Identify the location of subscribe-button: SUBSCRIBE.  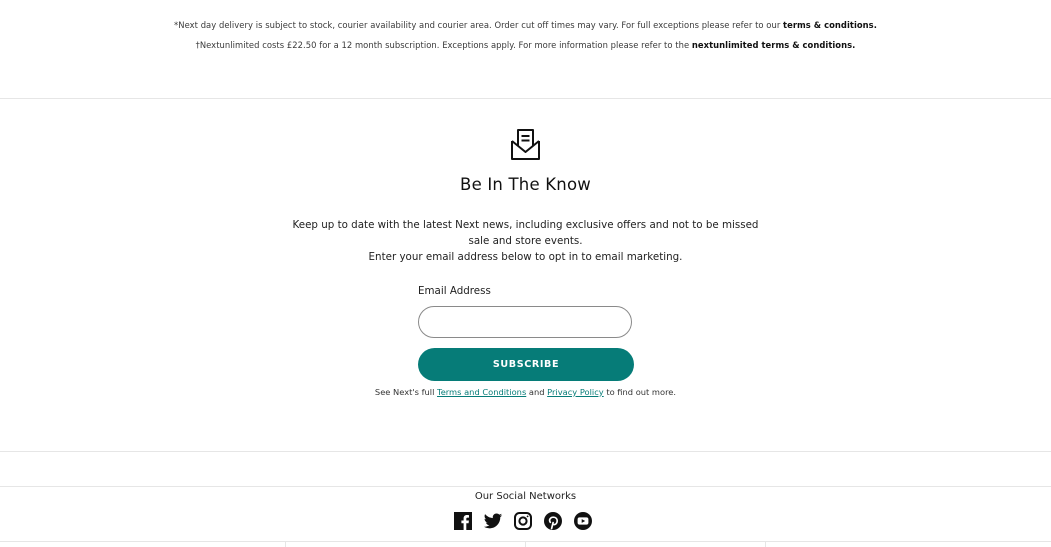
(526, 364).